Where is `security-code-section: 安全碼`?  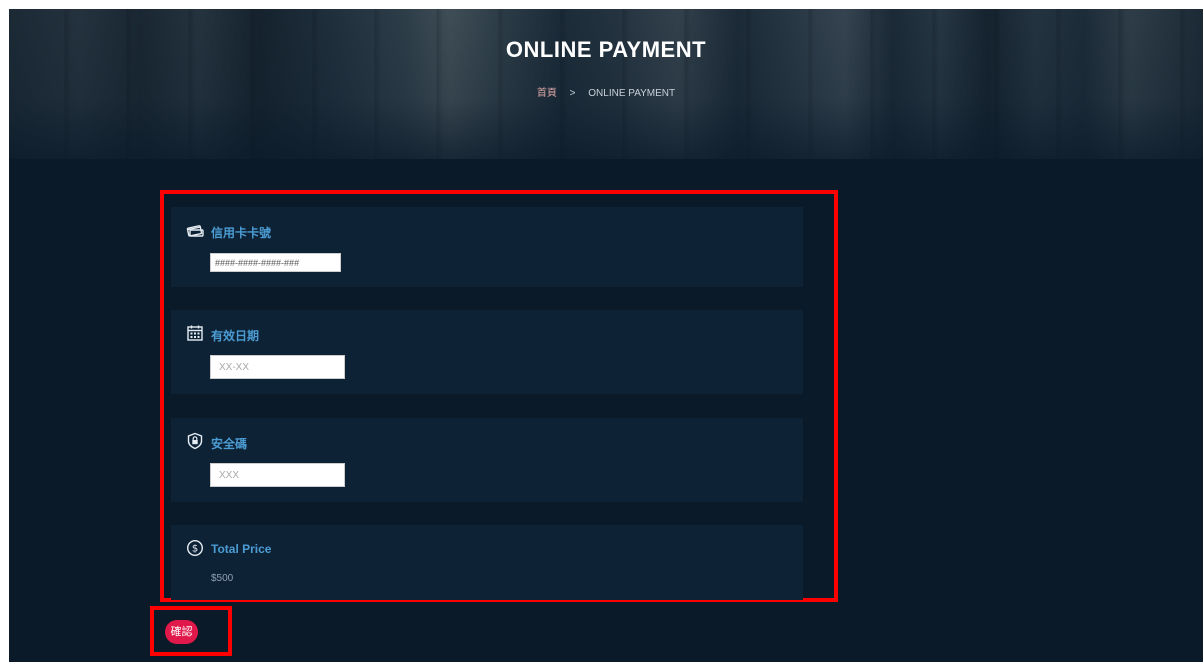 security-code-section: 安全碼 is located at coordinates (487, 460).